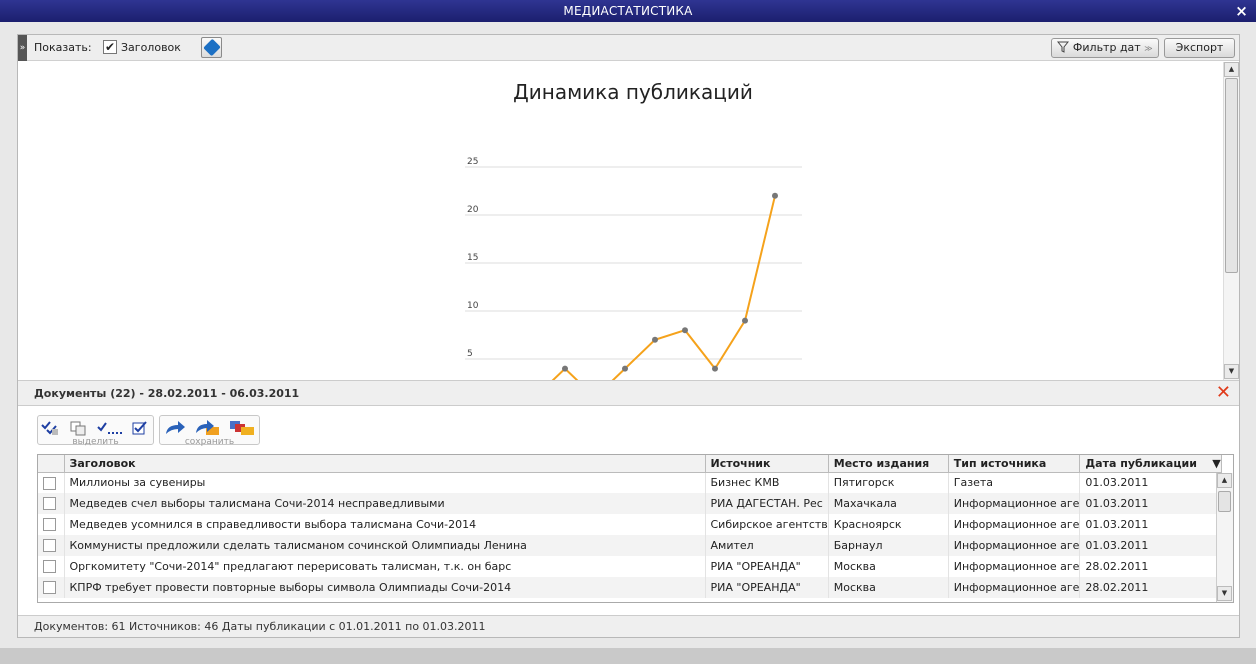 The height and width of the screenshot is (664, 1256). What do you see at coordinates (888, 482) in the screenshot?
I see `row-place: Пятигорск` at bounding box center [888, 482].